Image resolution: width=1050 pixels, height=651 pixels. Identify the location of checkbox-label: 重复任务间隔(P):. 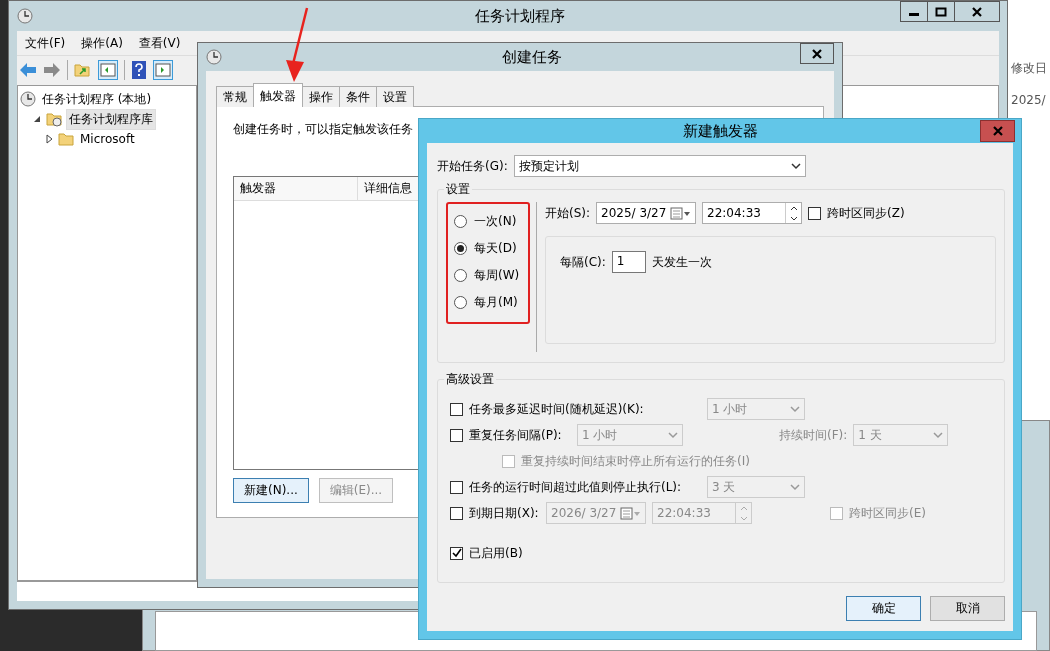
(520, 435).